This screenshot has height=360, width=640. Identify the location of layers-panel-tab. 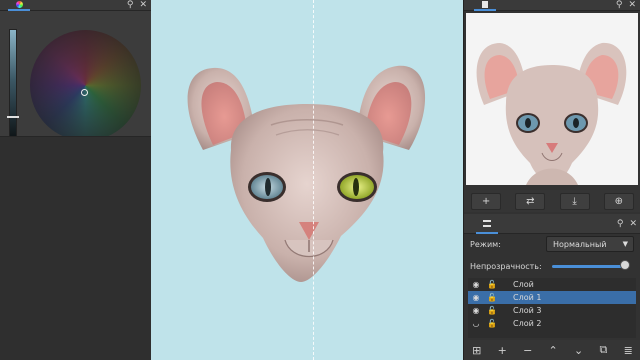
(487, 224).